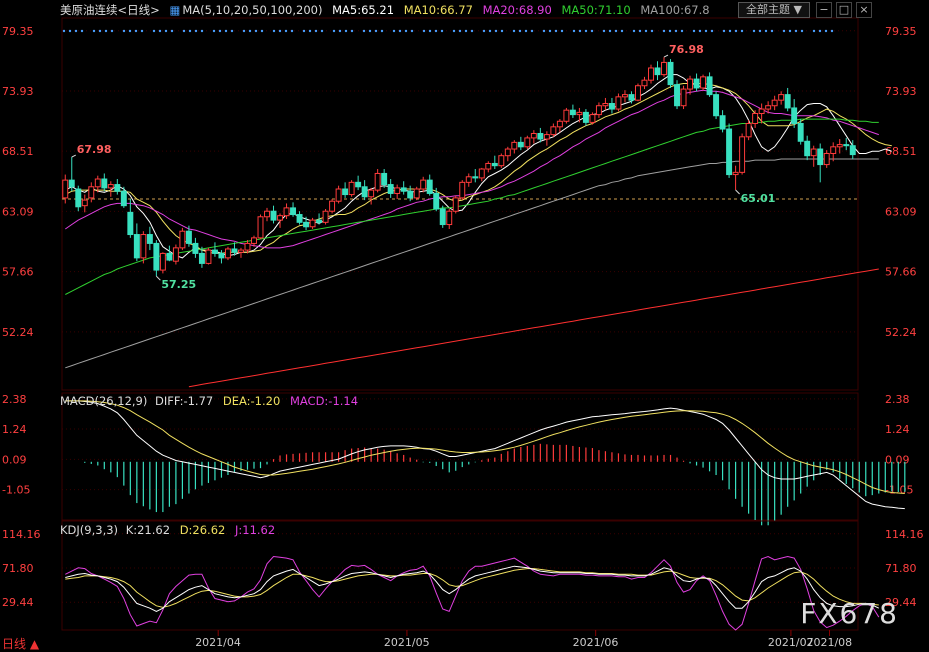 The width and height of the screenshot is (929, 652). Describe the element at coordinates (596, 642) in the screenshot. I see `x-tick-label: 2021/06` at that location.